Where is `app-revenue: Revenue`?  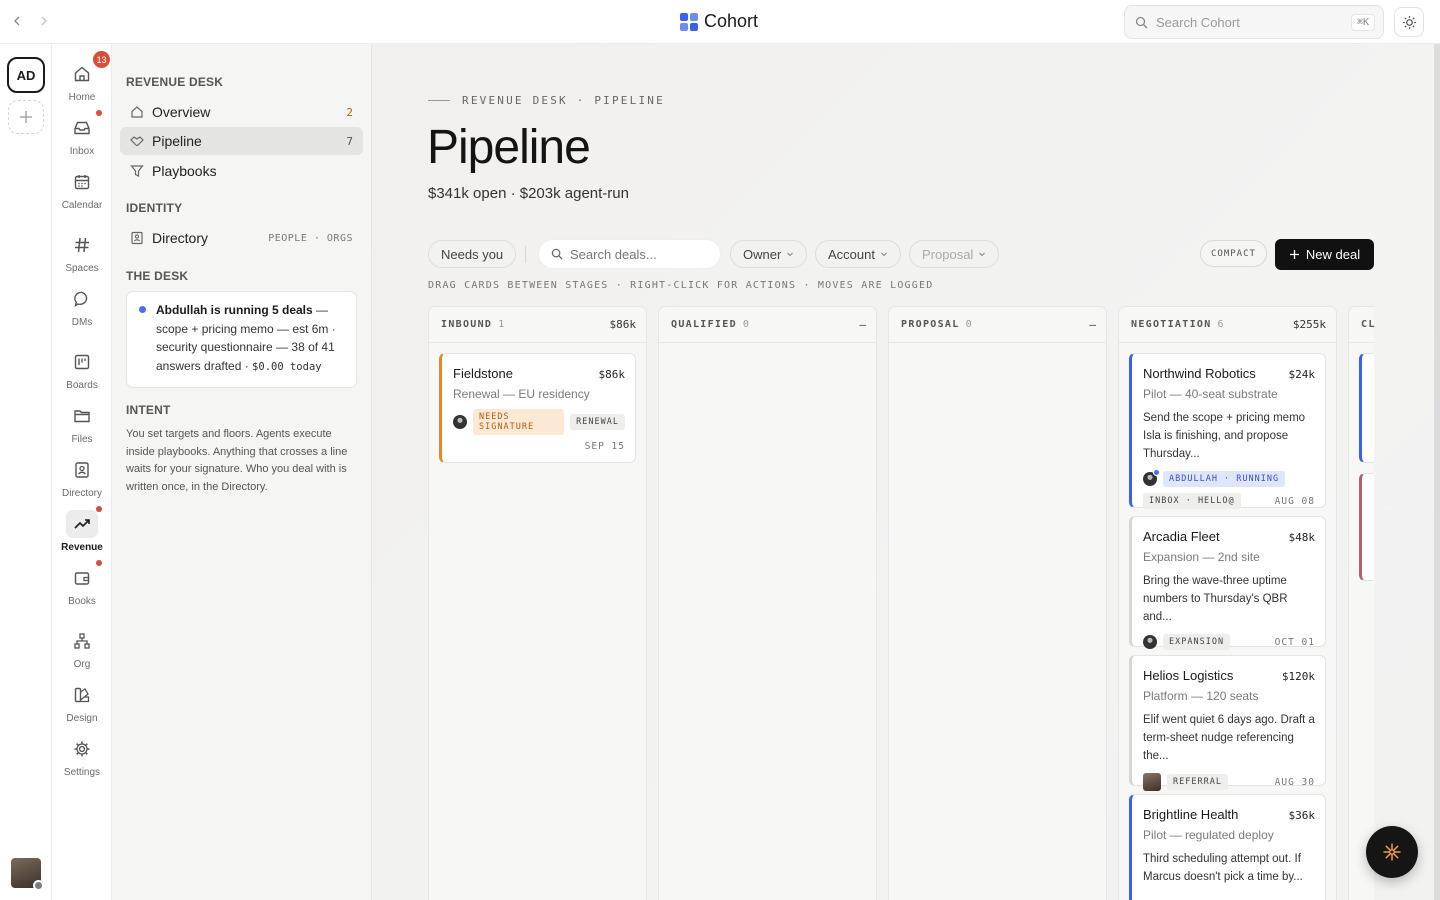 app-revenue: Revenue is located at coordinates (82, 529).